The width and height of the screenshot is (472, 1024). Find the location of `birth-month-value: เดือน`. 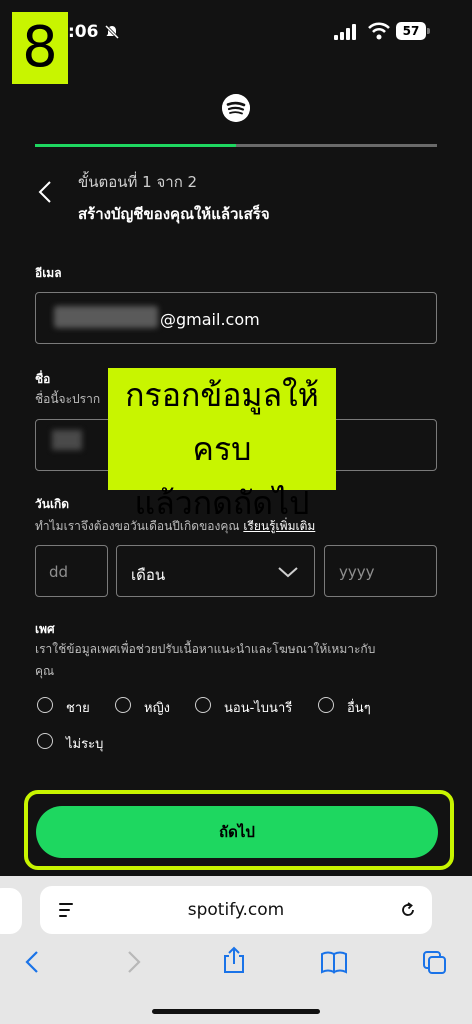

birth-month-value: เดือน is located at coordinates (148, 575).